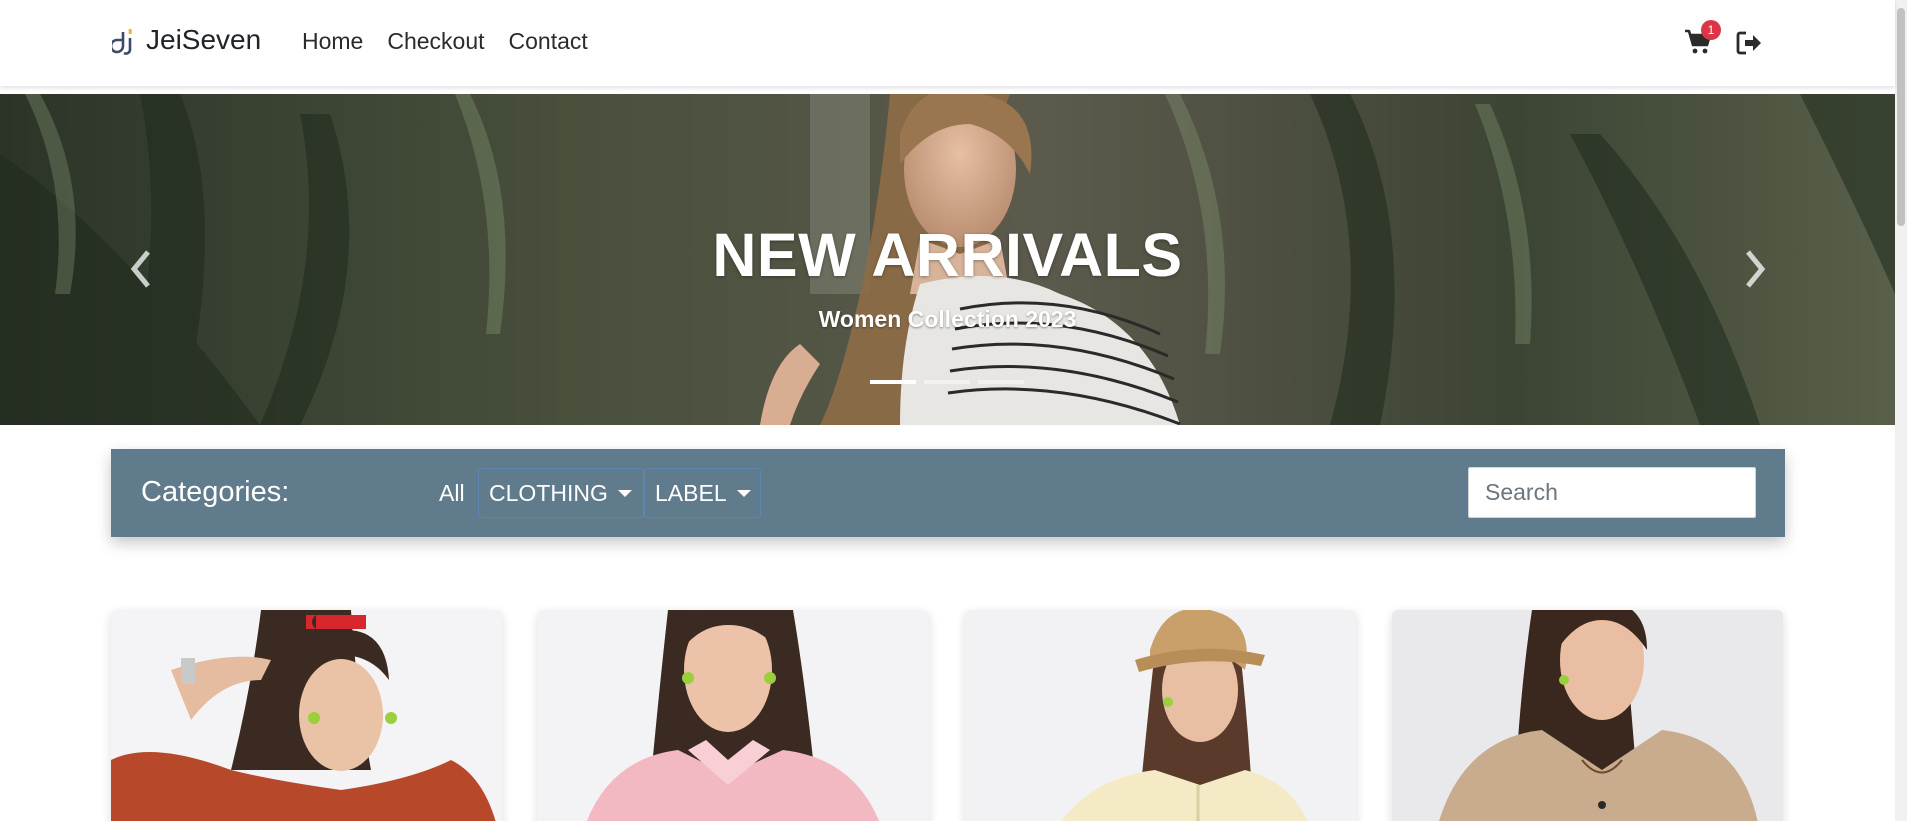 The width and height of the screenshot is (1907, 821). I want to click on logout-button, so click(1749, 43).